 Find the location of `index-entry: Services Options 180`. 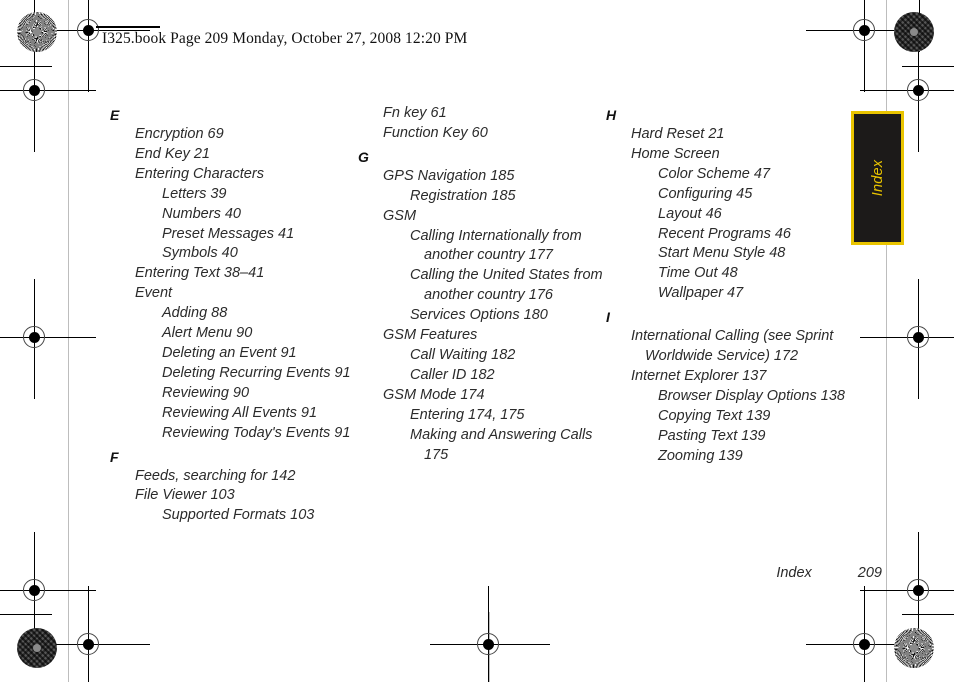

index-entry: Services Options 180 is located at coordinates (482, 316).